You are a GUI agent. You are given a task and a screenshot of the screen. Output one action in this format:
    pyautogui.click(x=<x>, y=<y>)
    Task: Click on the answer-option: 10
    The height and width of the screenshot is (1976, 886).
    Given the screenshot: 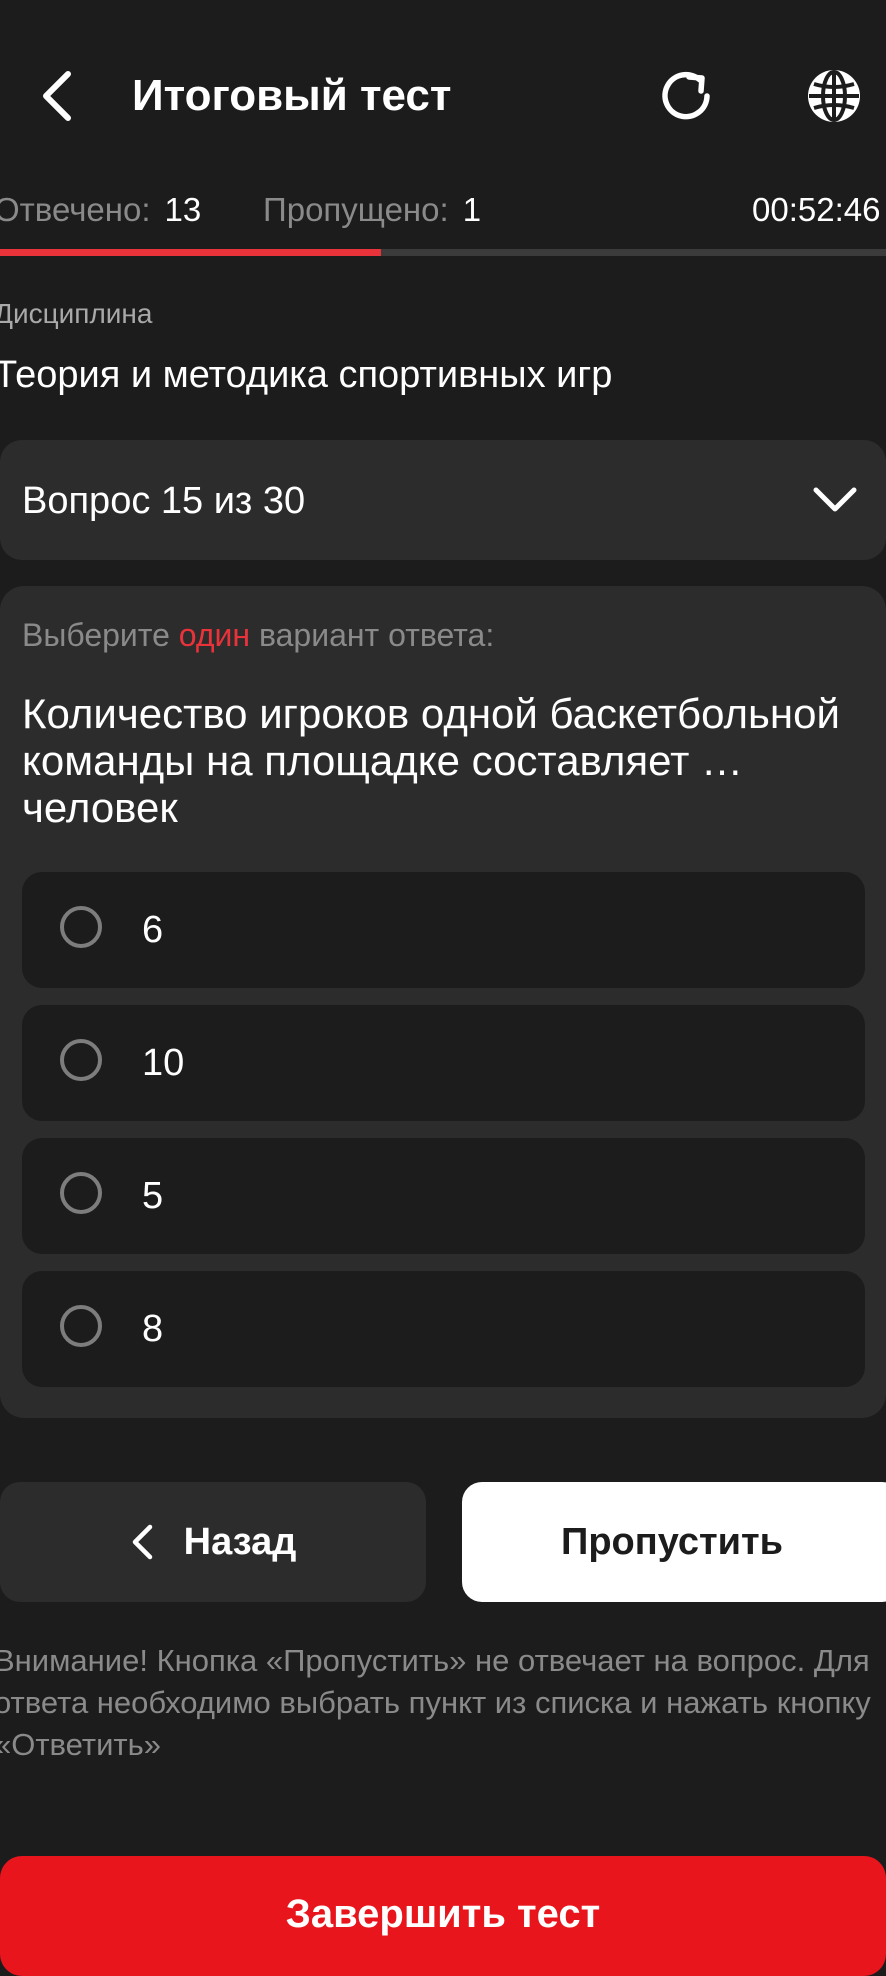 What is the action you would take?
    pyautogui.click(x=443, y=1063)
    